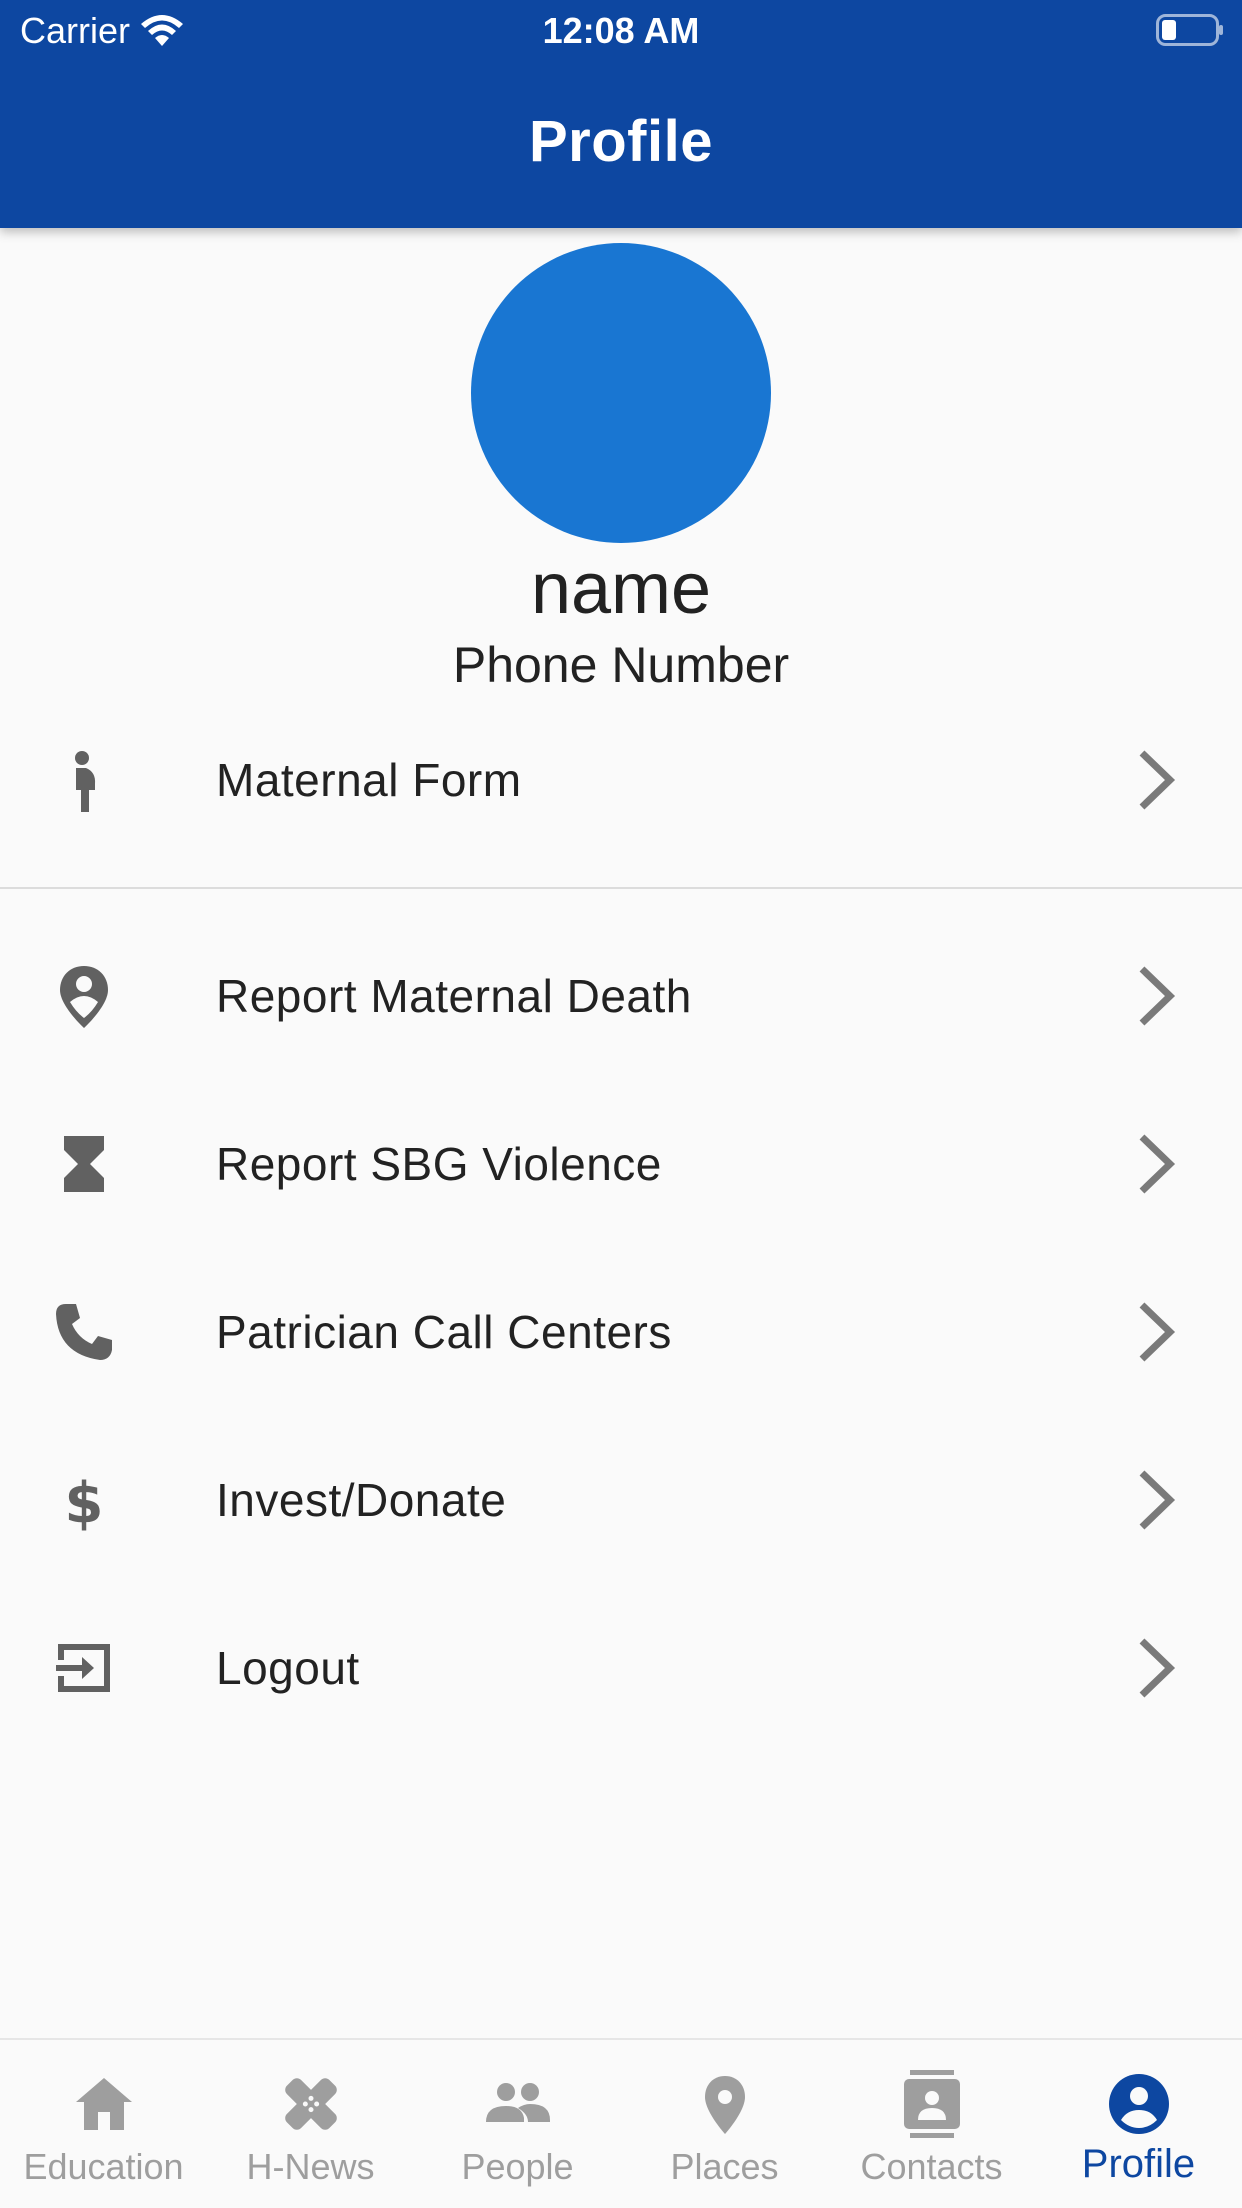 This screenshot has width=1242, height=2208. What do you see at coordinates (311, 2104) in the screenshot?
I see `bandage-icon` at bounding box center [311, 2104].